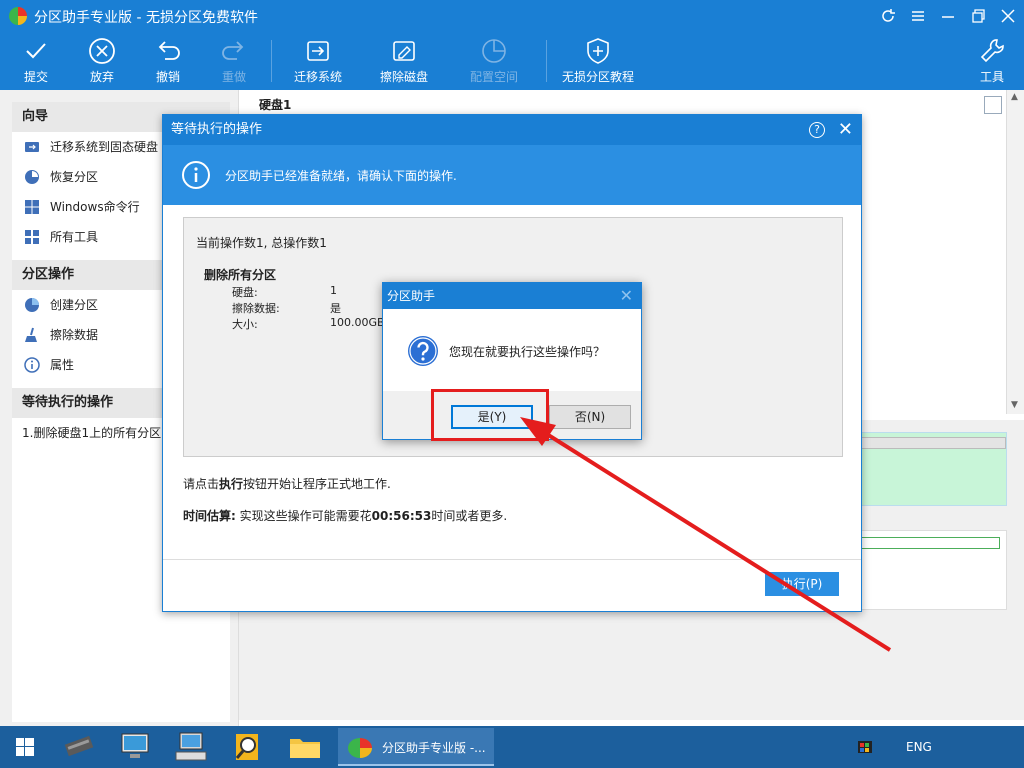 The height and width of the screenshot is (768, 1024). I want to click on toolbar: 提交 放弃 撤销 重做 迁移系统 擦除磁盘 配置空间 无损分区教程 工具, so click(512, 61).